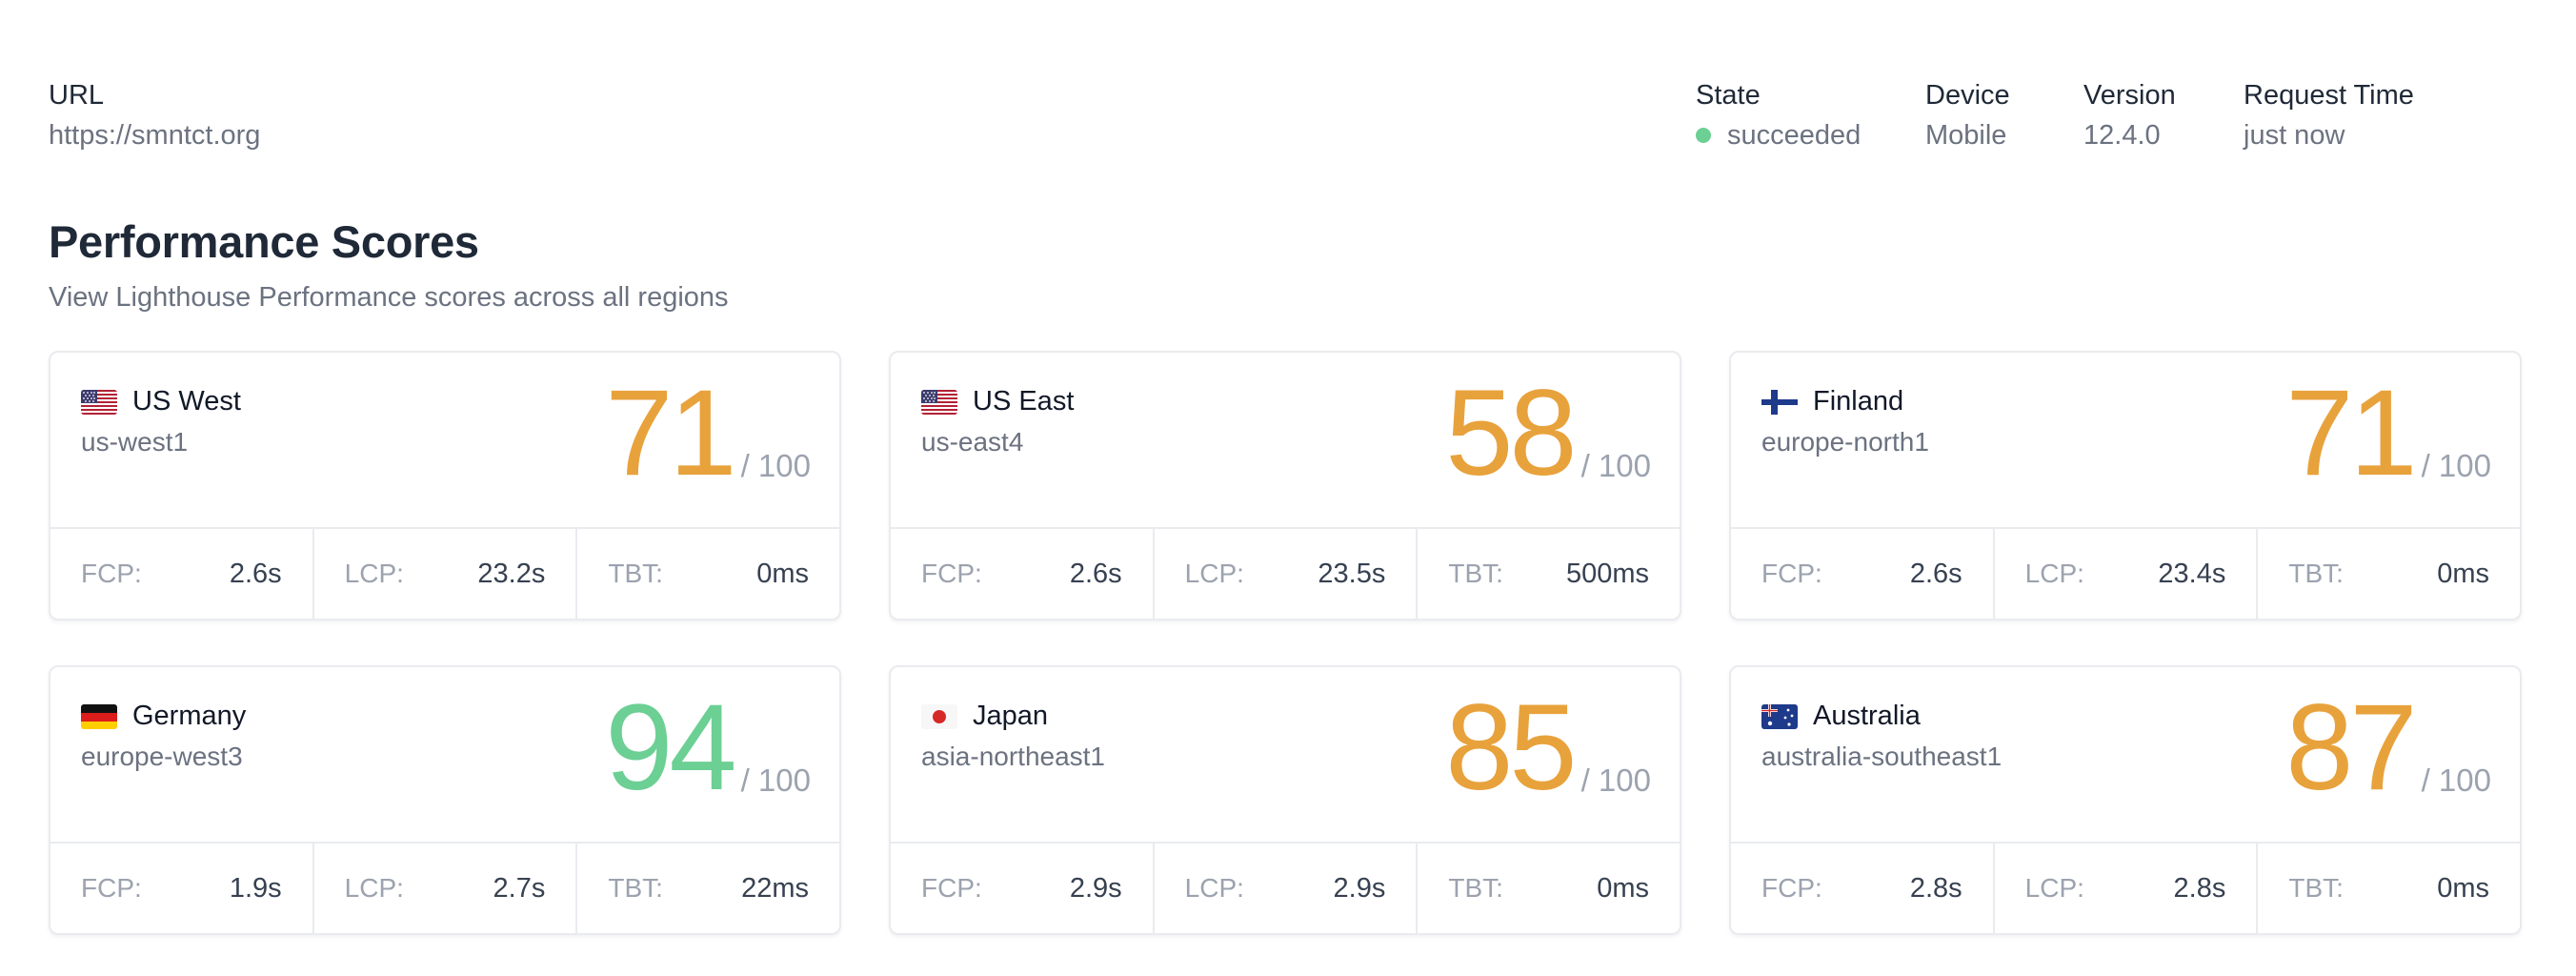 Image resolution: width=2576 pixels, height=976 pixels. Describe the element at coordinates (1779, 115) in the screenshot. I see `state-field: State succeeded` at that location.